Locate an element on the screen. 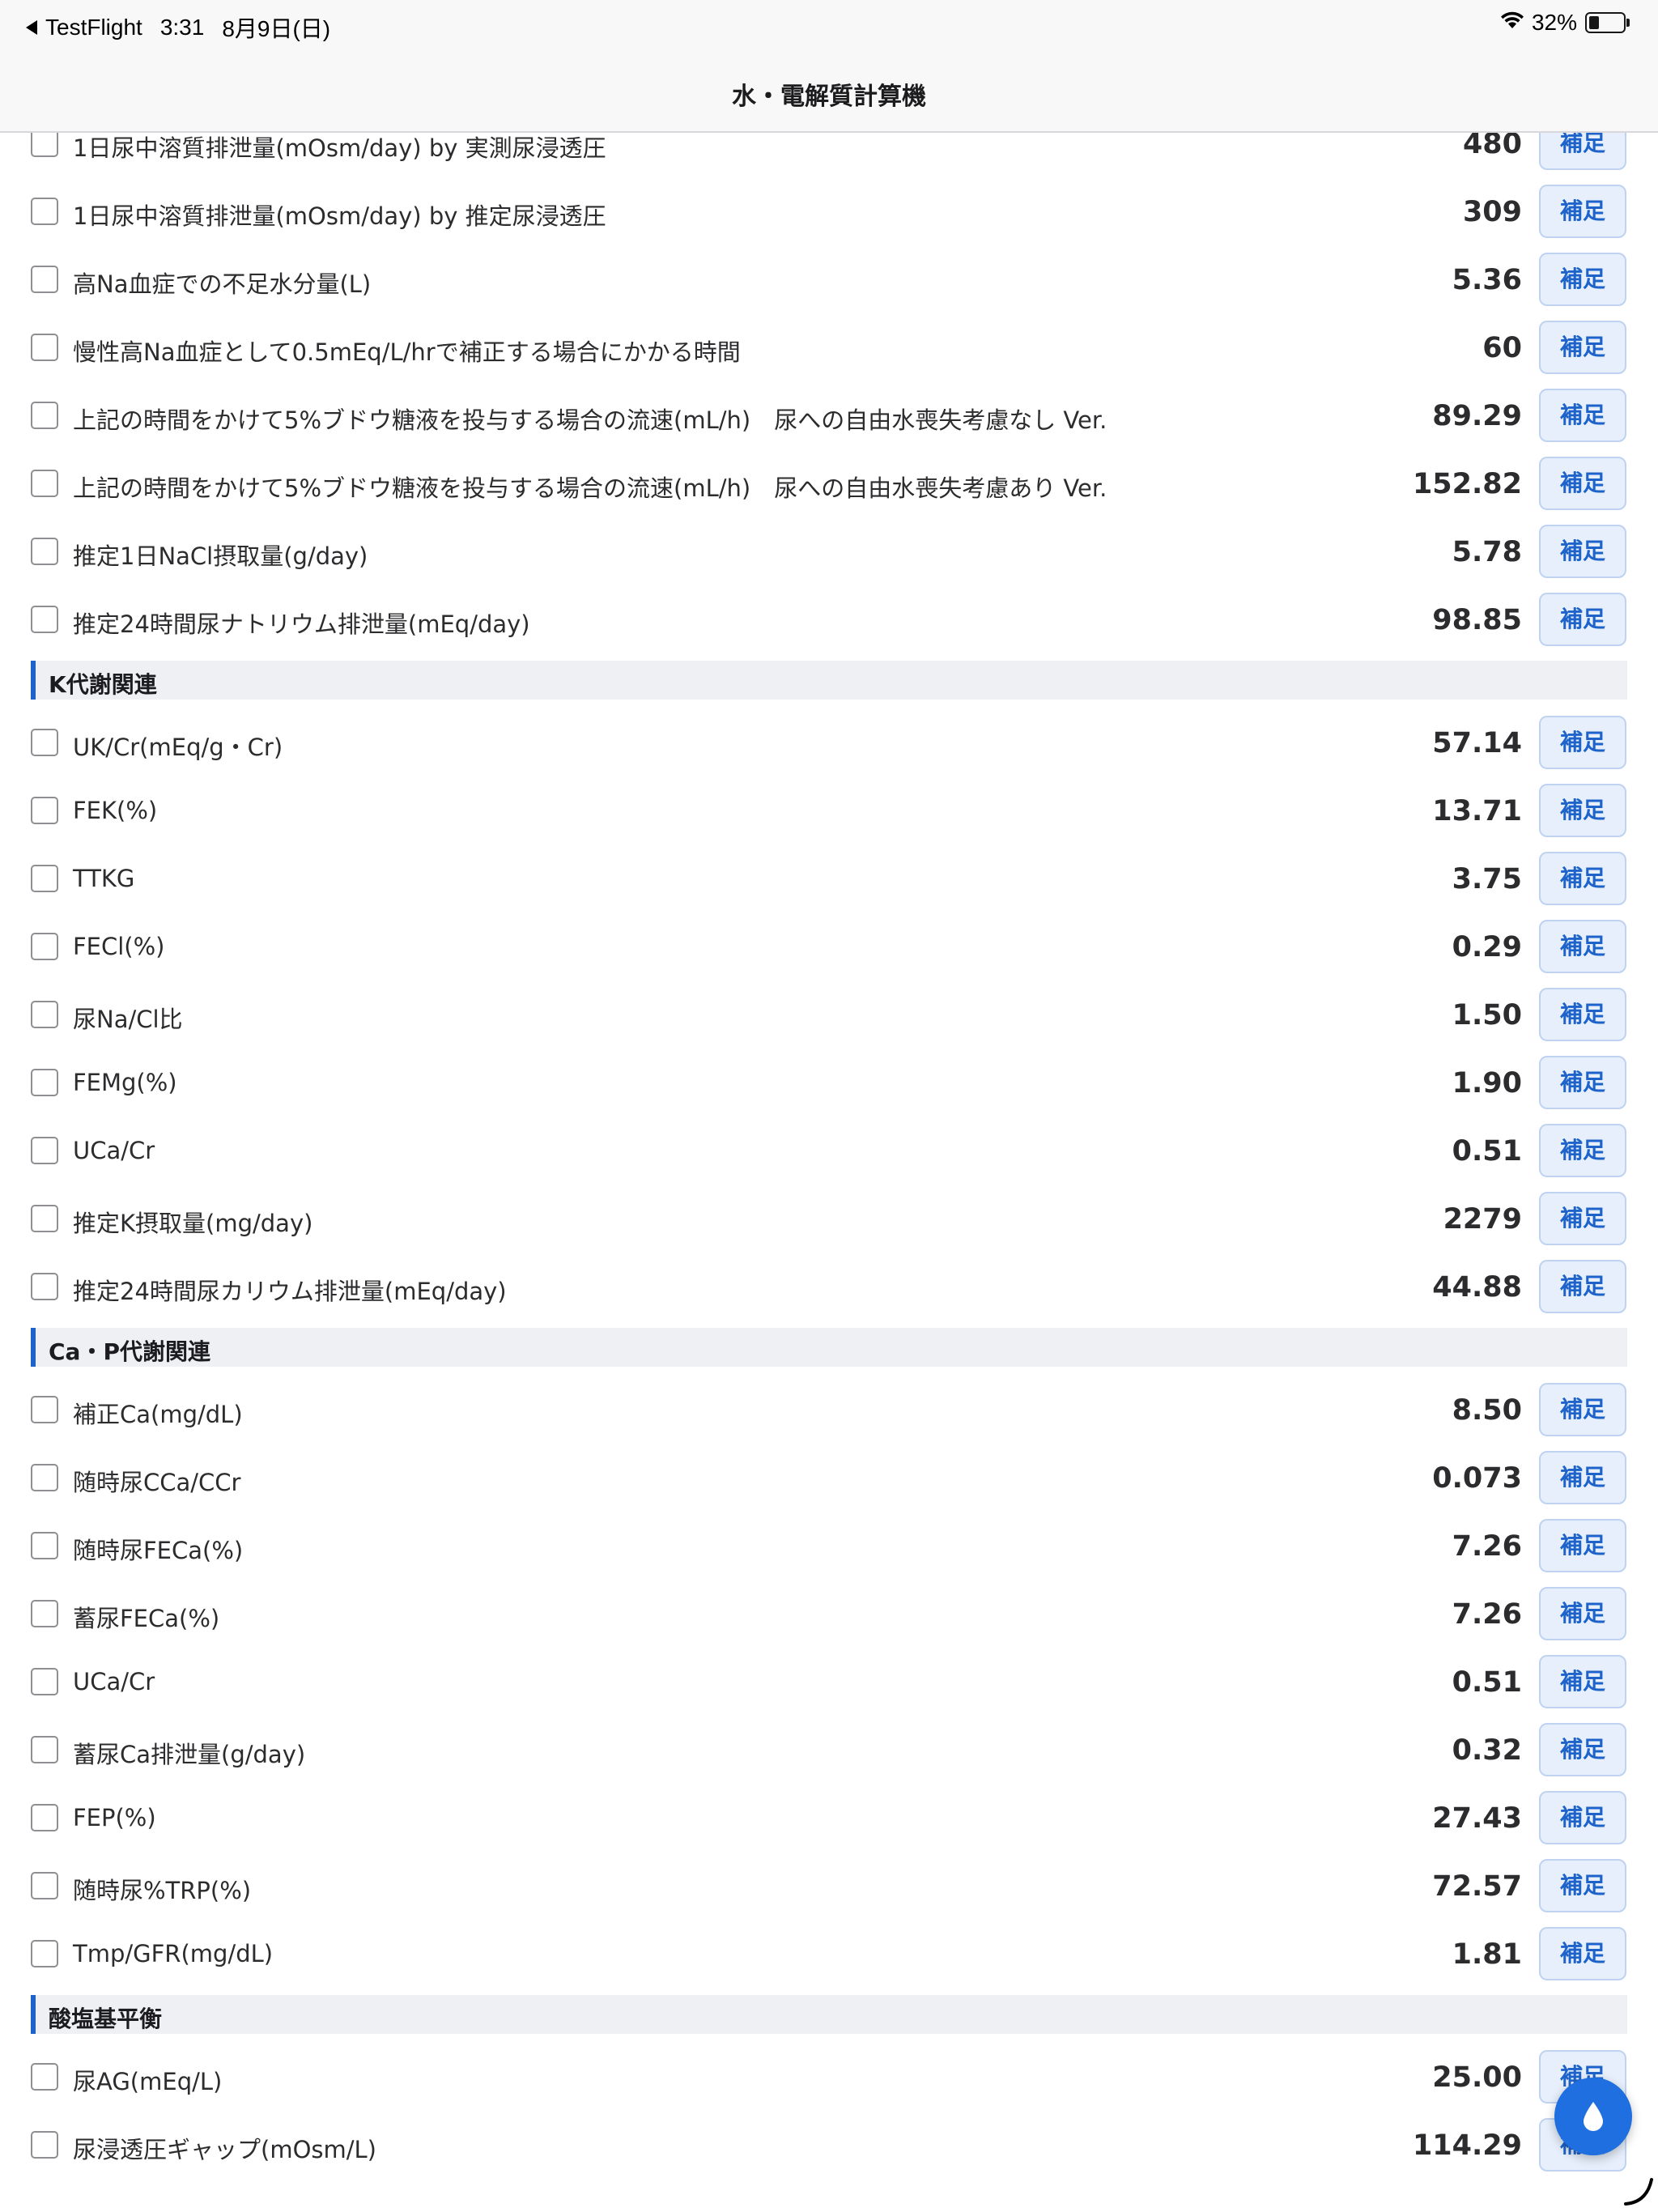 The height and width of the screenshot is (2212, 1658). result-row: 随時尿CCa/CCr 0.073 補足 is located at coordinates (829, 1478).